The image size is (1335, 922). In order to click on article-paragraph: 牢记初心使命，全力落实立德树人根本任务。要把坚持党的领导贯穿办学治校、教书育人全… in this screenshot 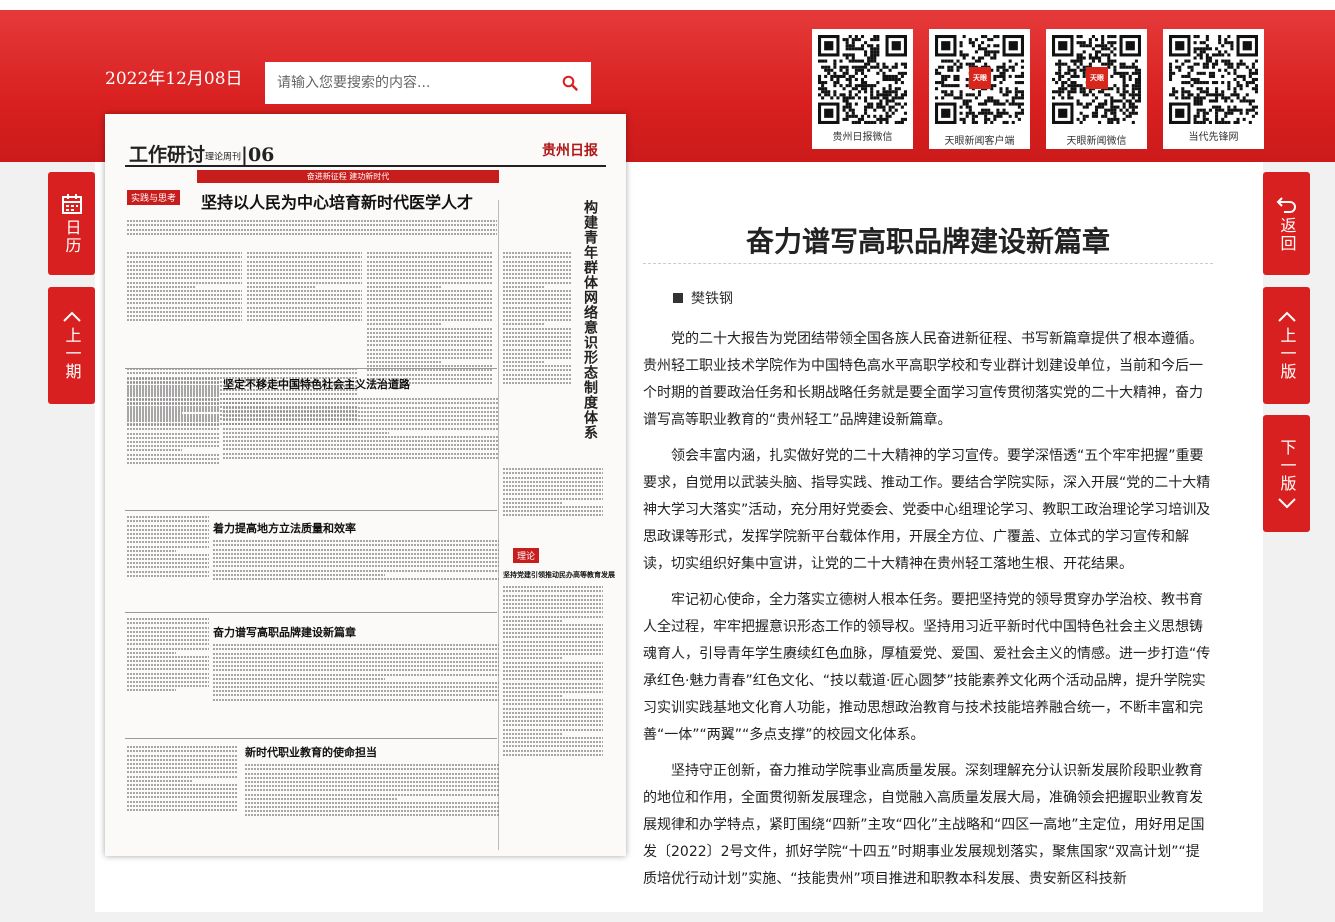, I will do `click(927, 667)`.